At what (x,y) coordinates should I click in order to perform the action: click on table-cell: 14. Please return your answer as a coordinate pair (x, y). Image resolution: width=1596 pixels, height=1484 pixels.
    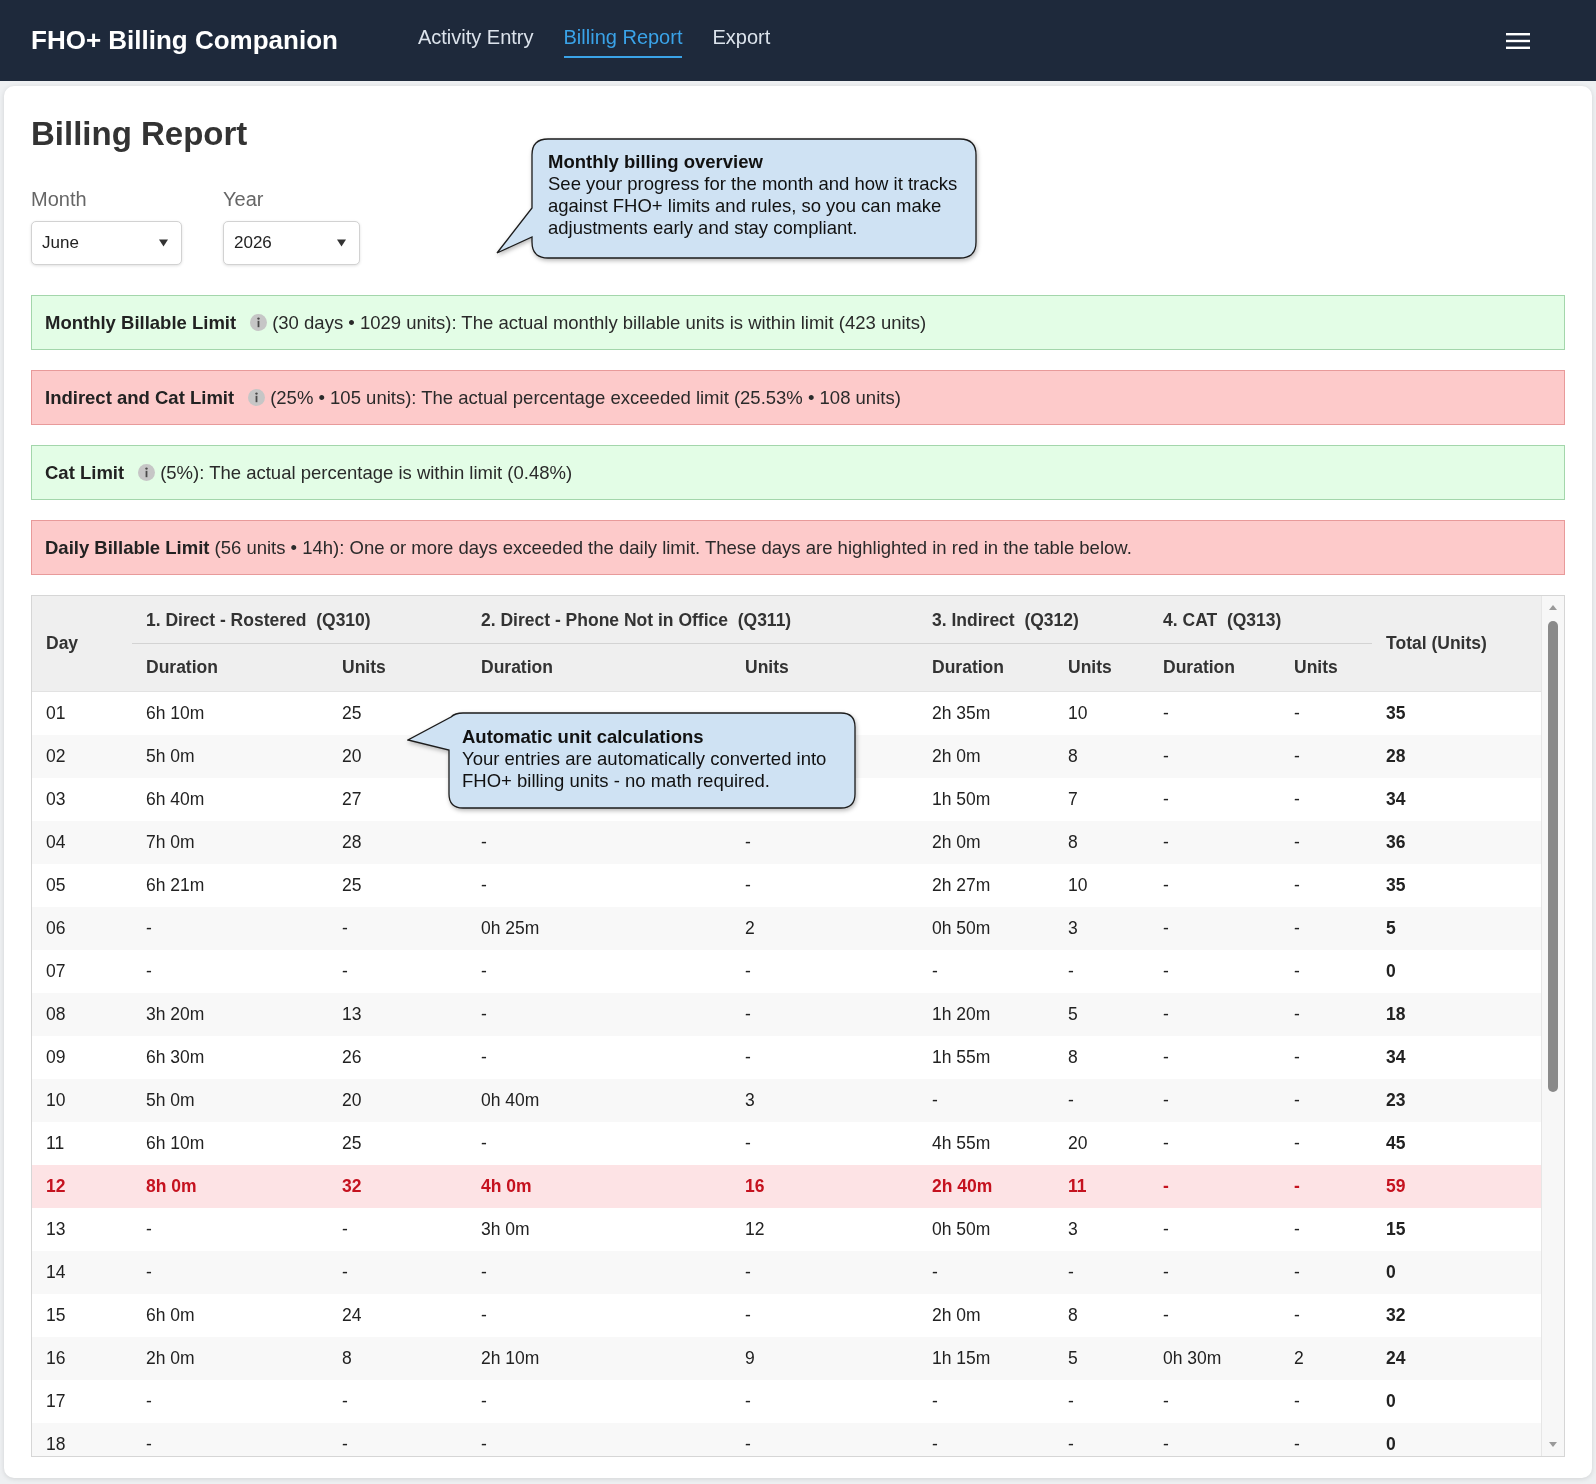
    Looking at the image, I should click on (82, 1272).